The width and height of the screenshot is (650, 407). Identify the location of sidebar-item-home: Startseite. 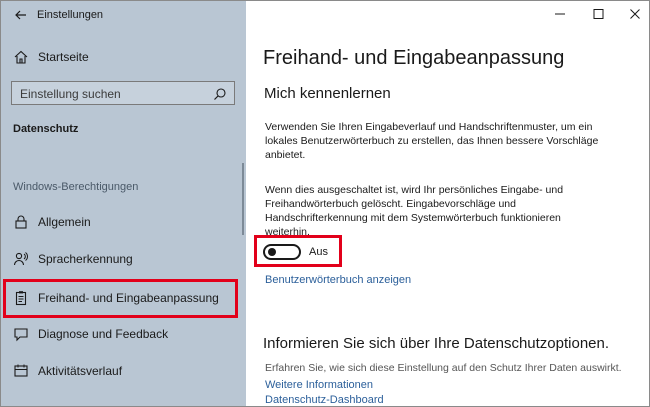
(123, 57).